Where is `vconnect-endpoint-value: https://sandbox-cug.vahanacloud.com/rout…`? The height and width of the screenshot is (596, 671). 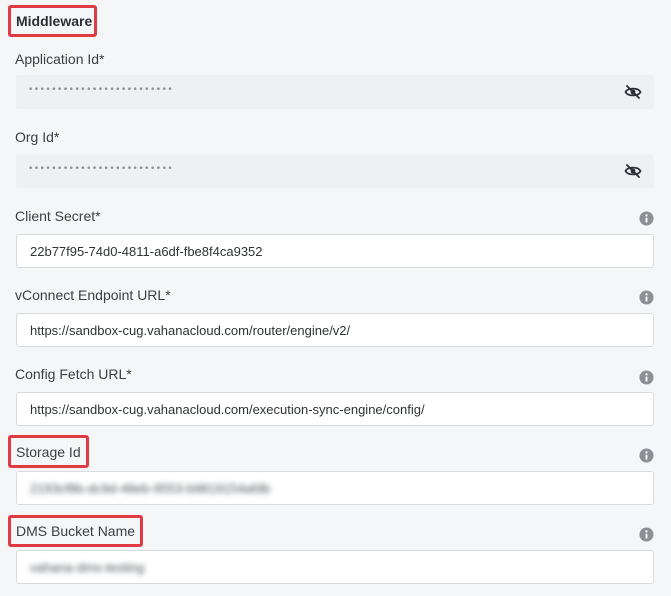
vconnect-endpoint-value: https://sandbox-cug.vahanacloud.com/rout… is located at coordinates (190, 330).